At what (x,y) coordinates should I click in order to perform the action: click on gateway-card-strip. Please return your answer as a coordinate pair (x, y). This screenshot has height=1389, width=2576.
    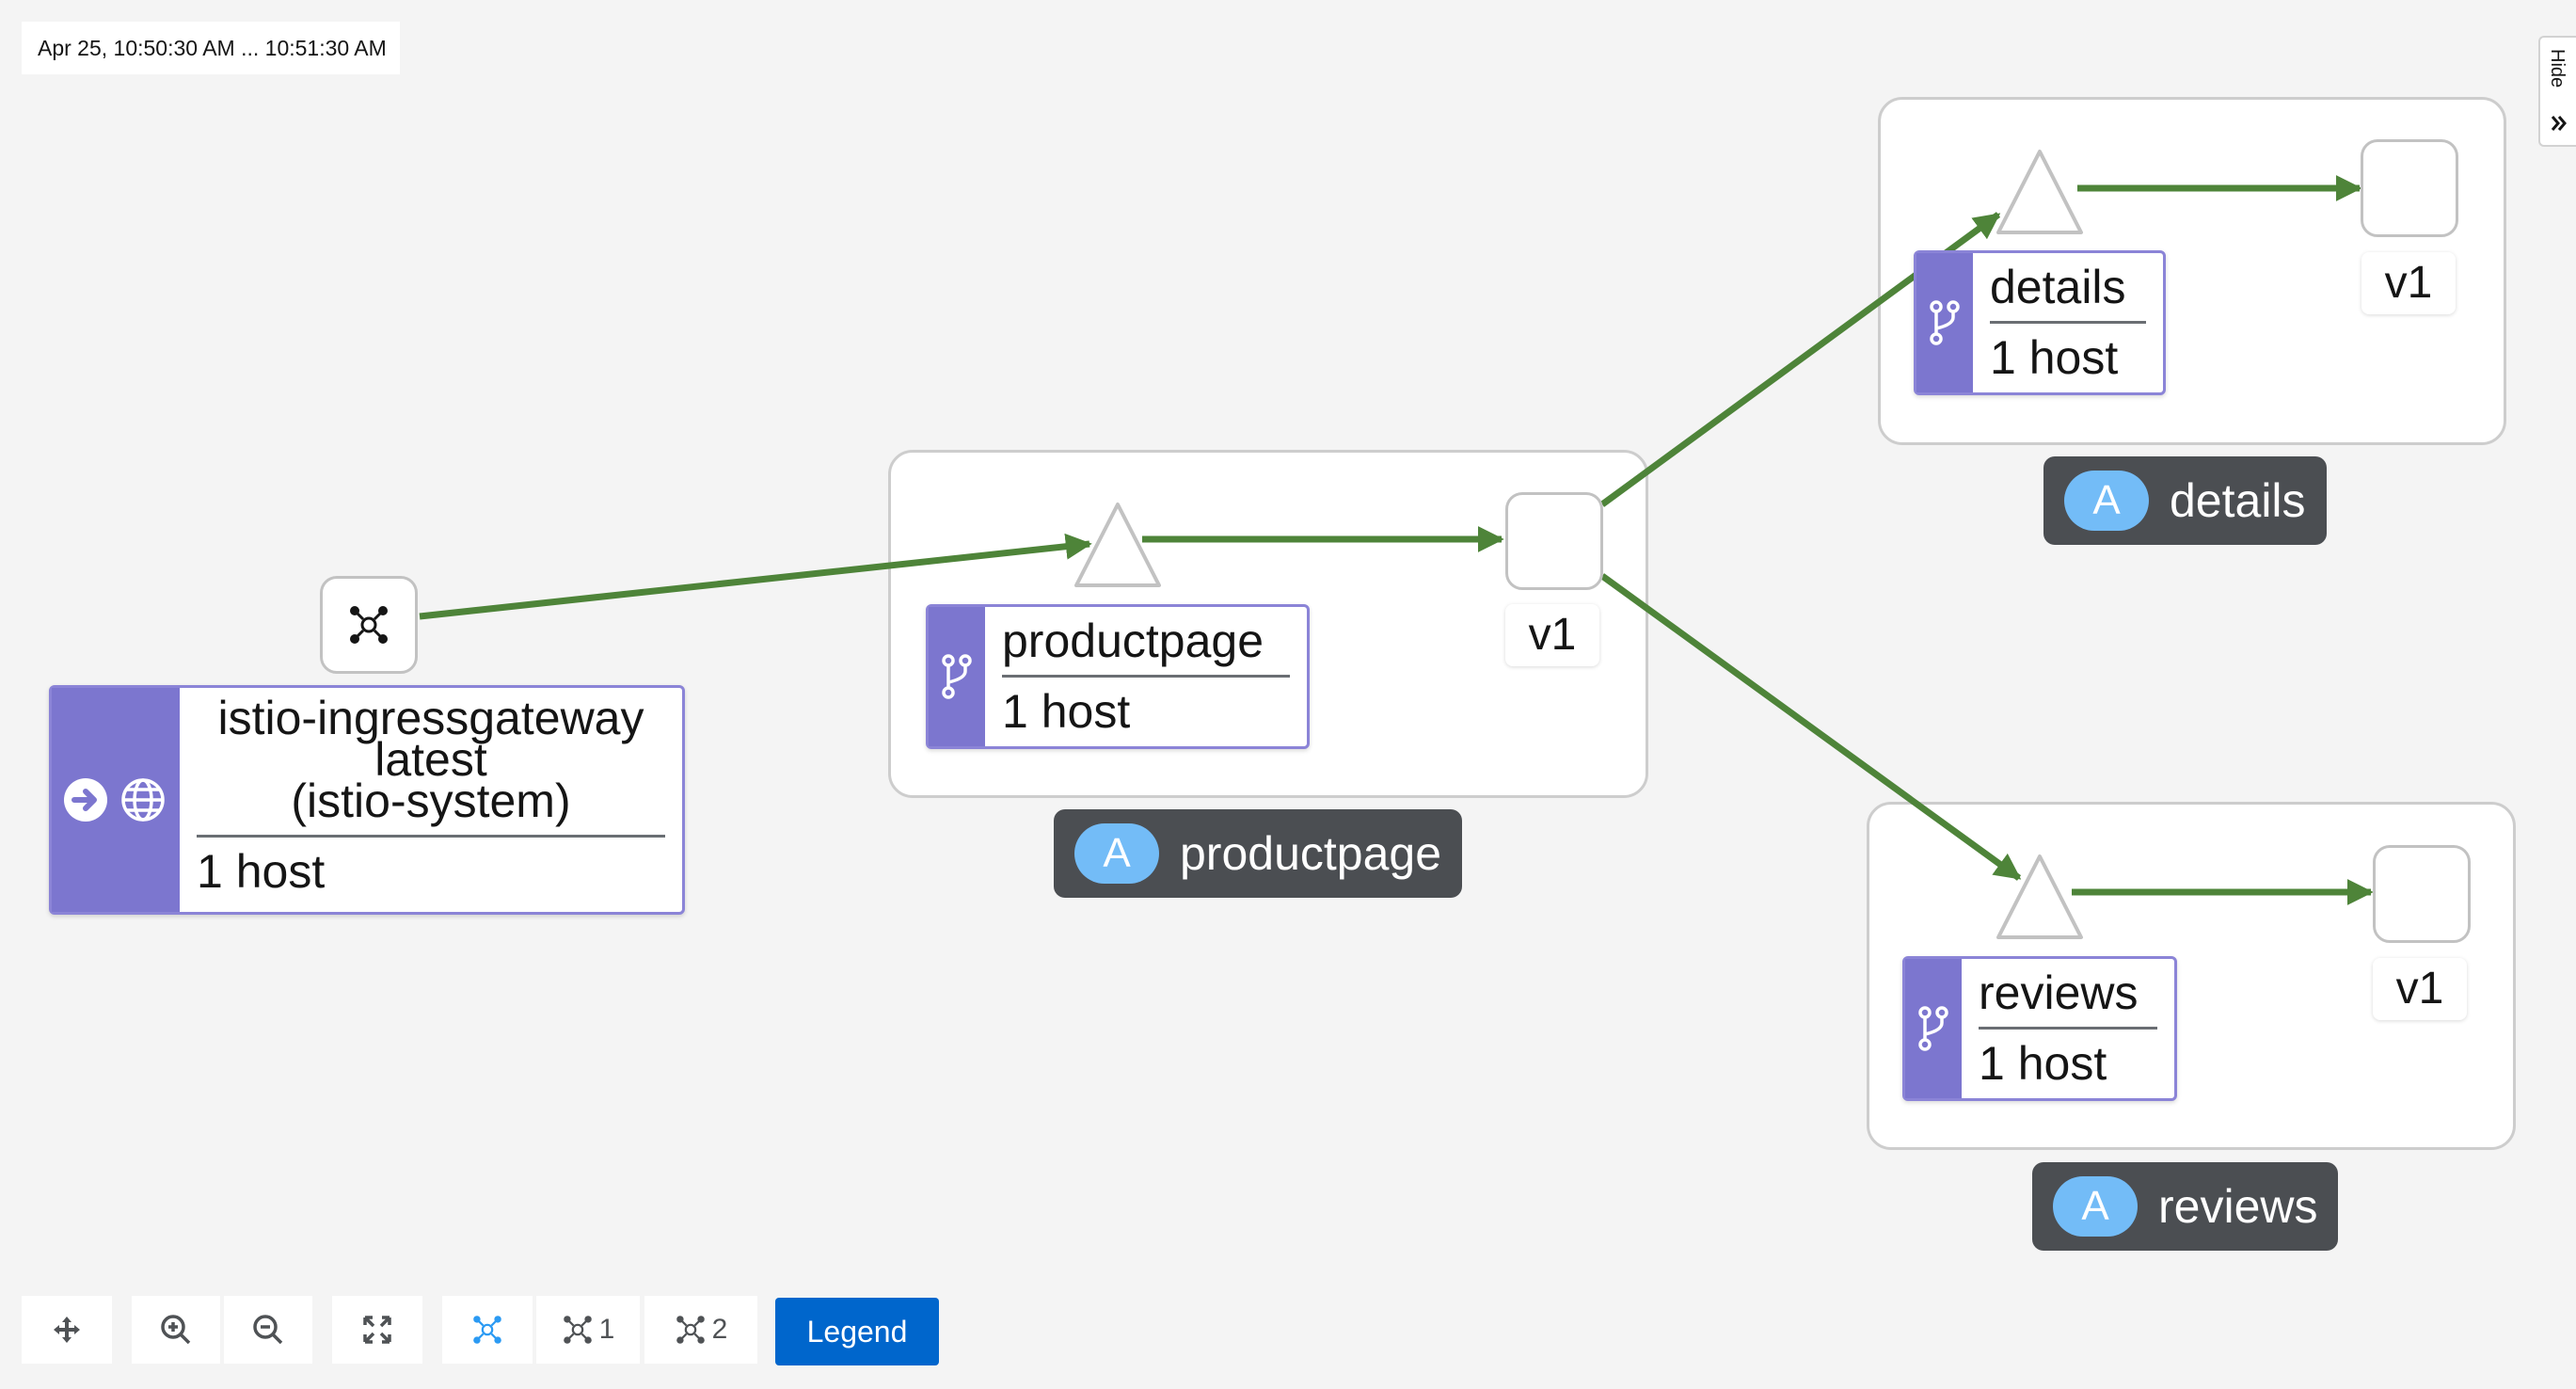
    Looking at the image, I should click on (116, 800).